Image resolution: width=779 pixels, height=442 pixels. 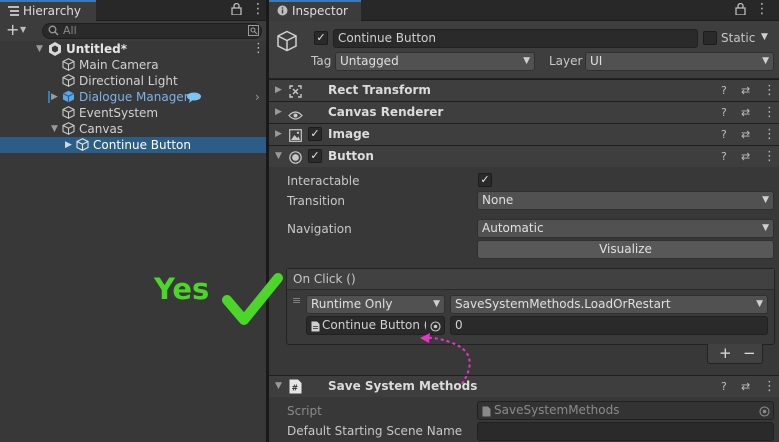 What do you see at coordinates (133, 10) in the screenshot?
I see `hierarchy-tabbar: Hierarchy ⋮` at bounding box center [133, 10].